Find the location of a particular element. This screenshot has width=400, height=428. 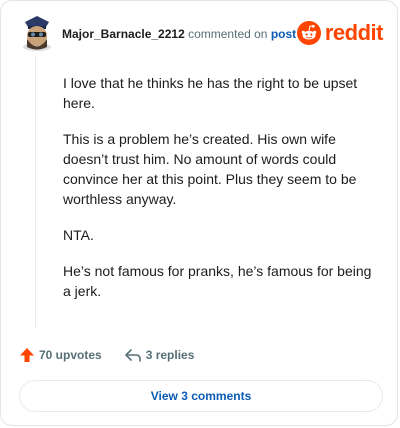

author-line: Major_Barnacle_2212 commented on post is located at coordinates (179, 34).